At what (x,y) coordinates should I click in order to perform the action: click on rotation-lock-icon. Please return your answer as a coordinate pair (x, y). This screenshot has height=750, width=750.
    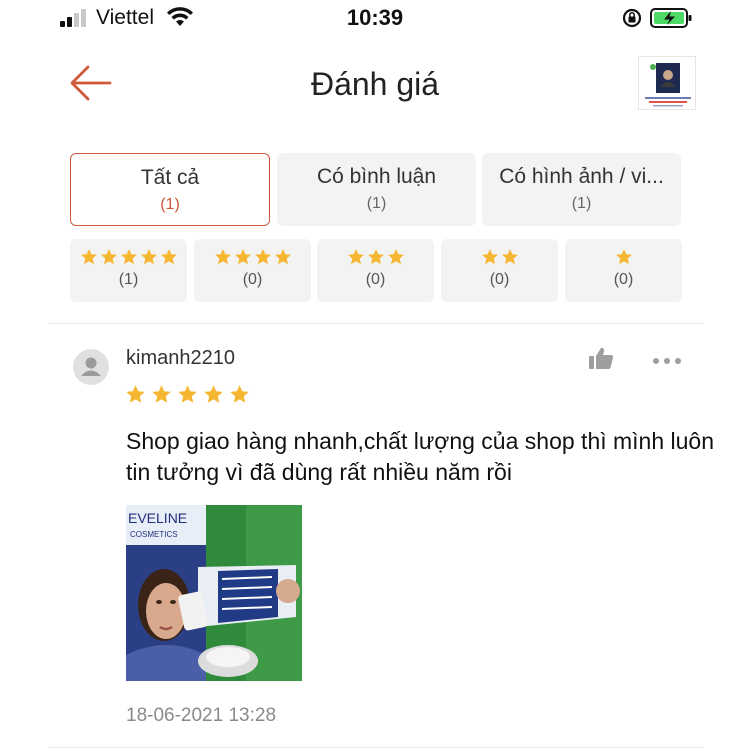
    Looking at the image, I should click on (632, 18).